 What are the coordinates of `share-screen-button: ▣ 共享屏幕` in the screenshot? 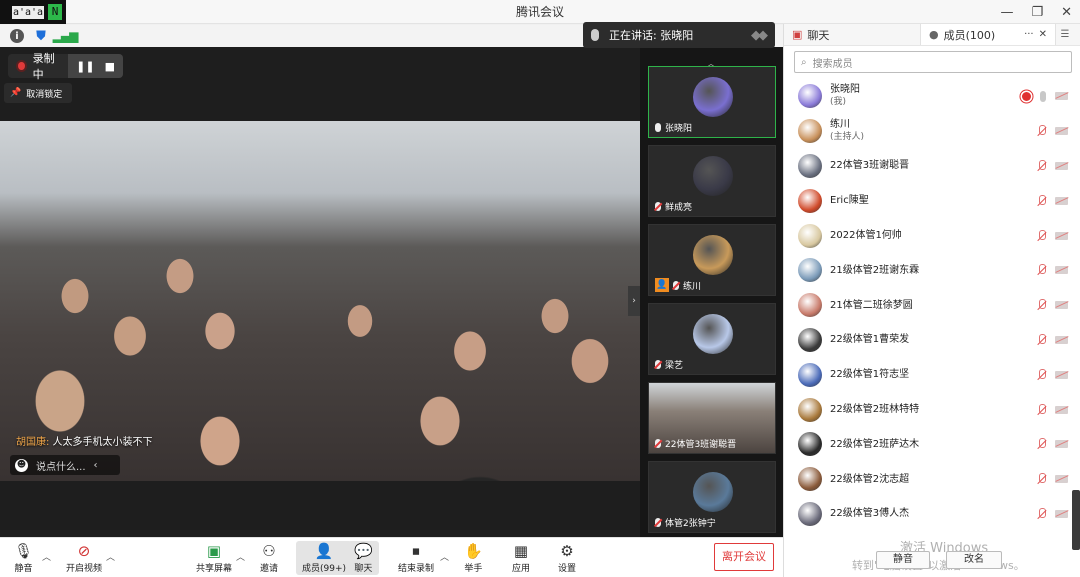 It's located at (214, 557).